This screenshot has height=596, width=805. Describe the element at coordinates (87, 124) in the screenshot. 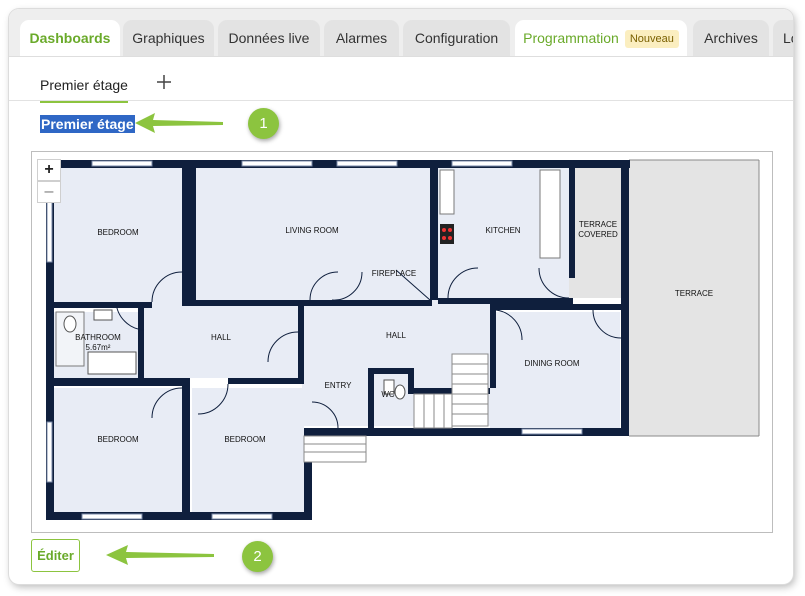

I see `floor-title-selected: Premier étage` at that location.